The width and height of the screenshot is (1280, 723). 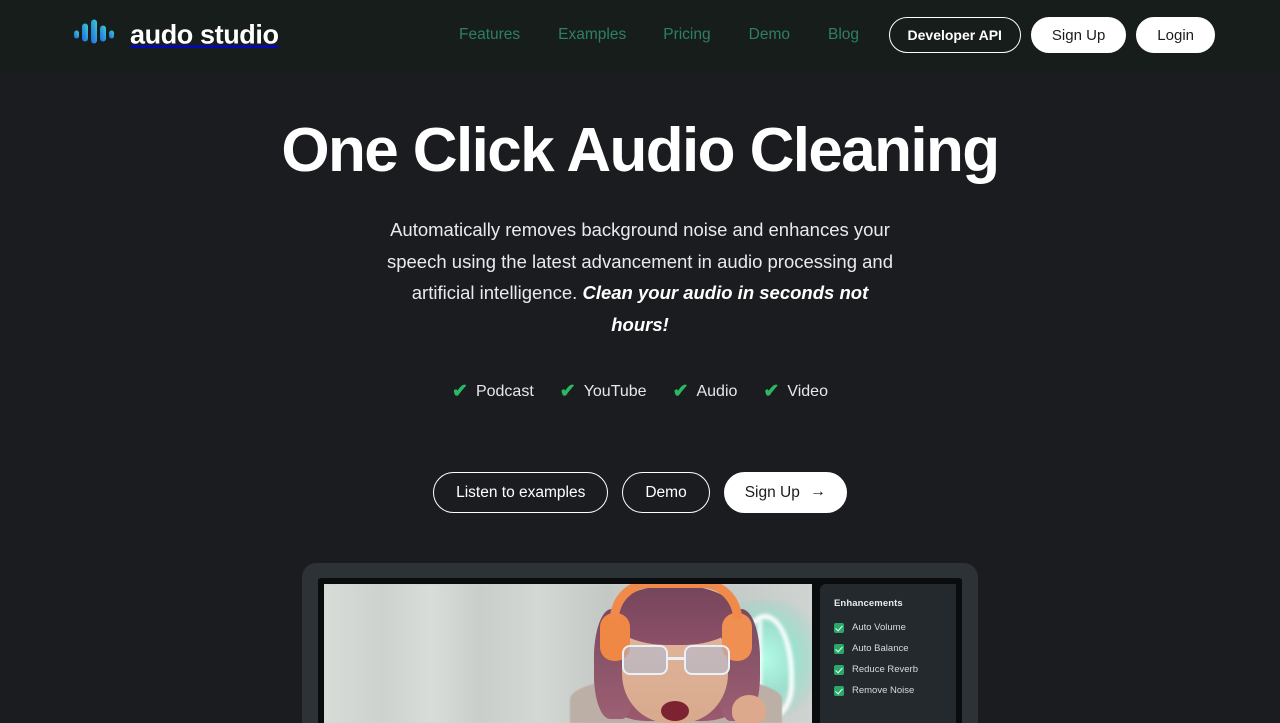 I want to click on listen-to-examples-button: Listen to examples, so click(x=521, y=492).